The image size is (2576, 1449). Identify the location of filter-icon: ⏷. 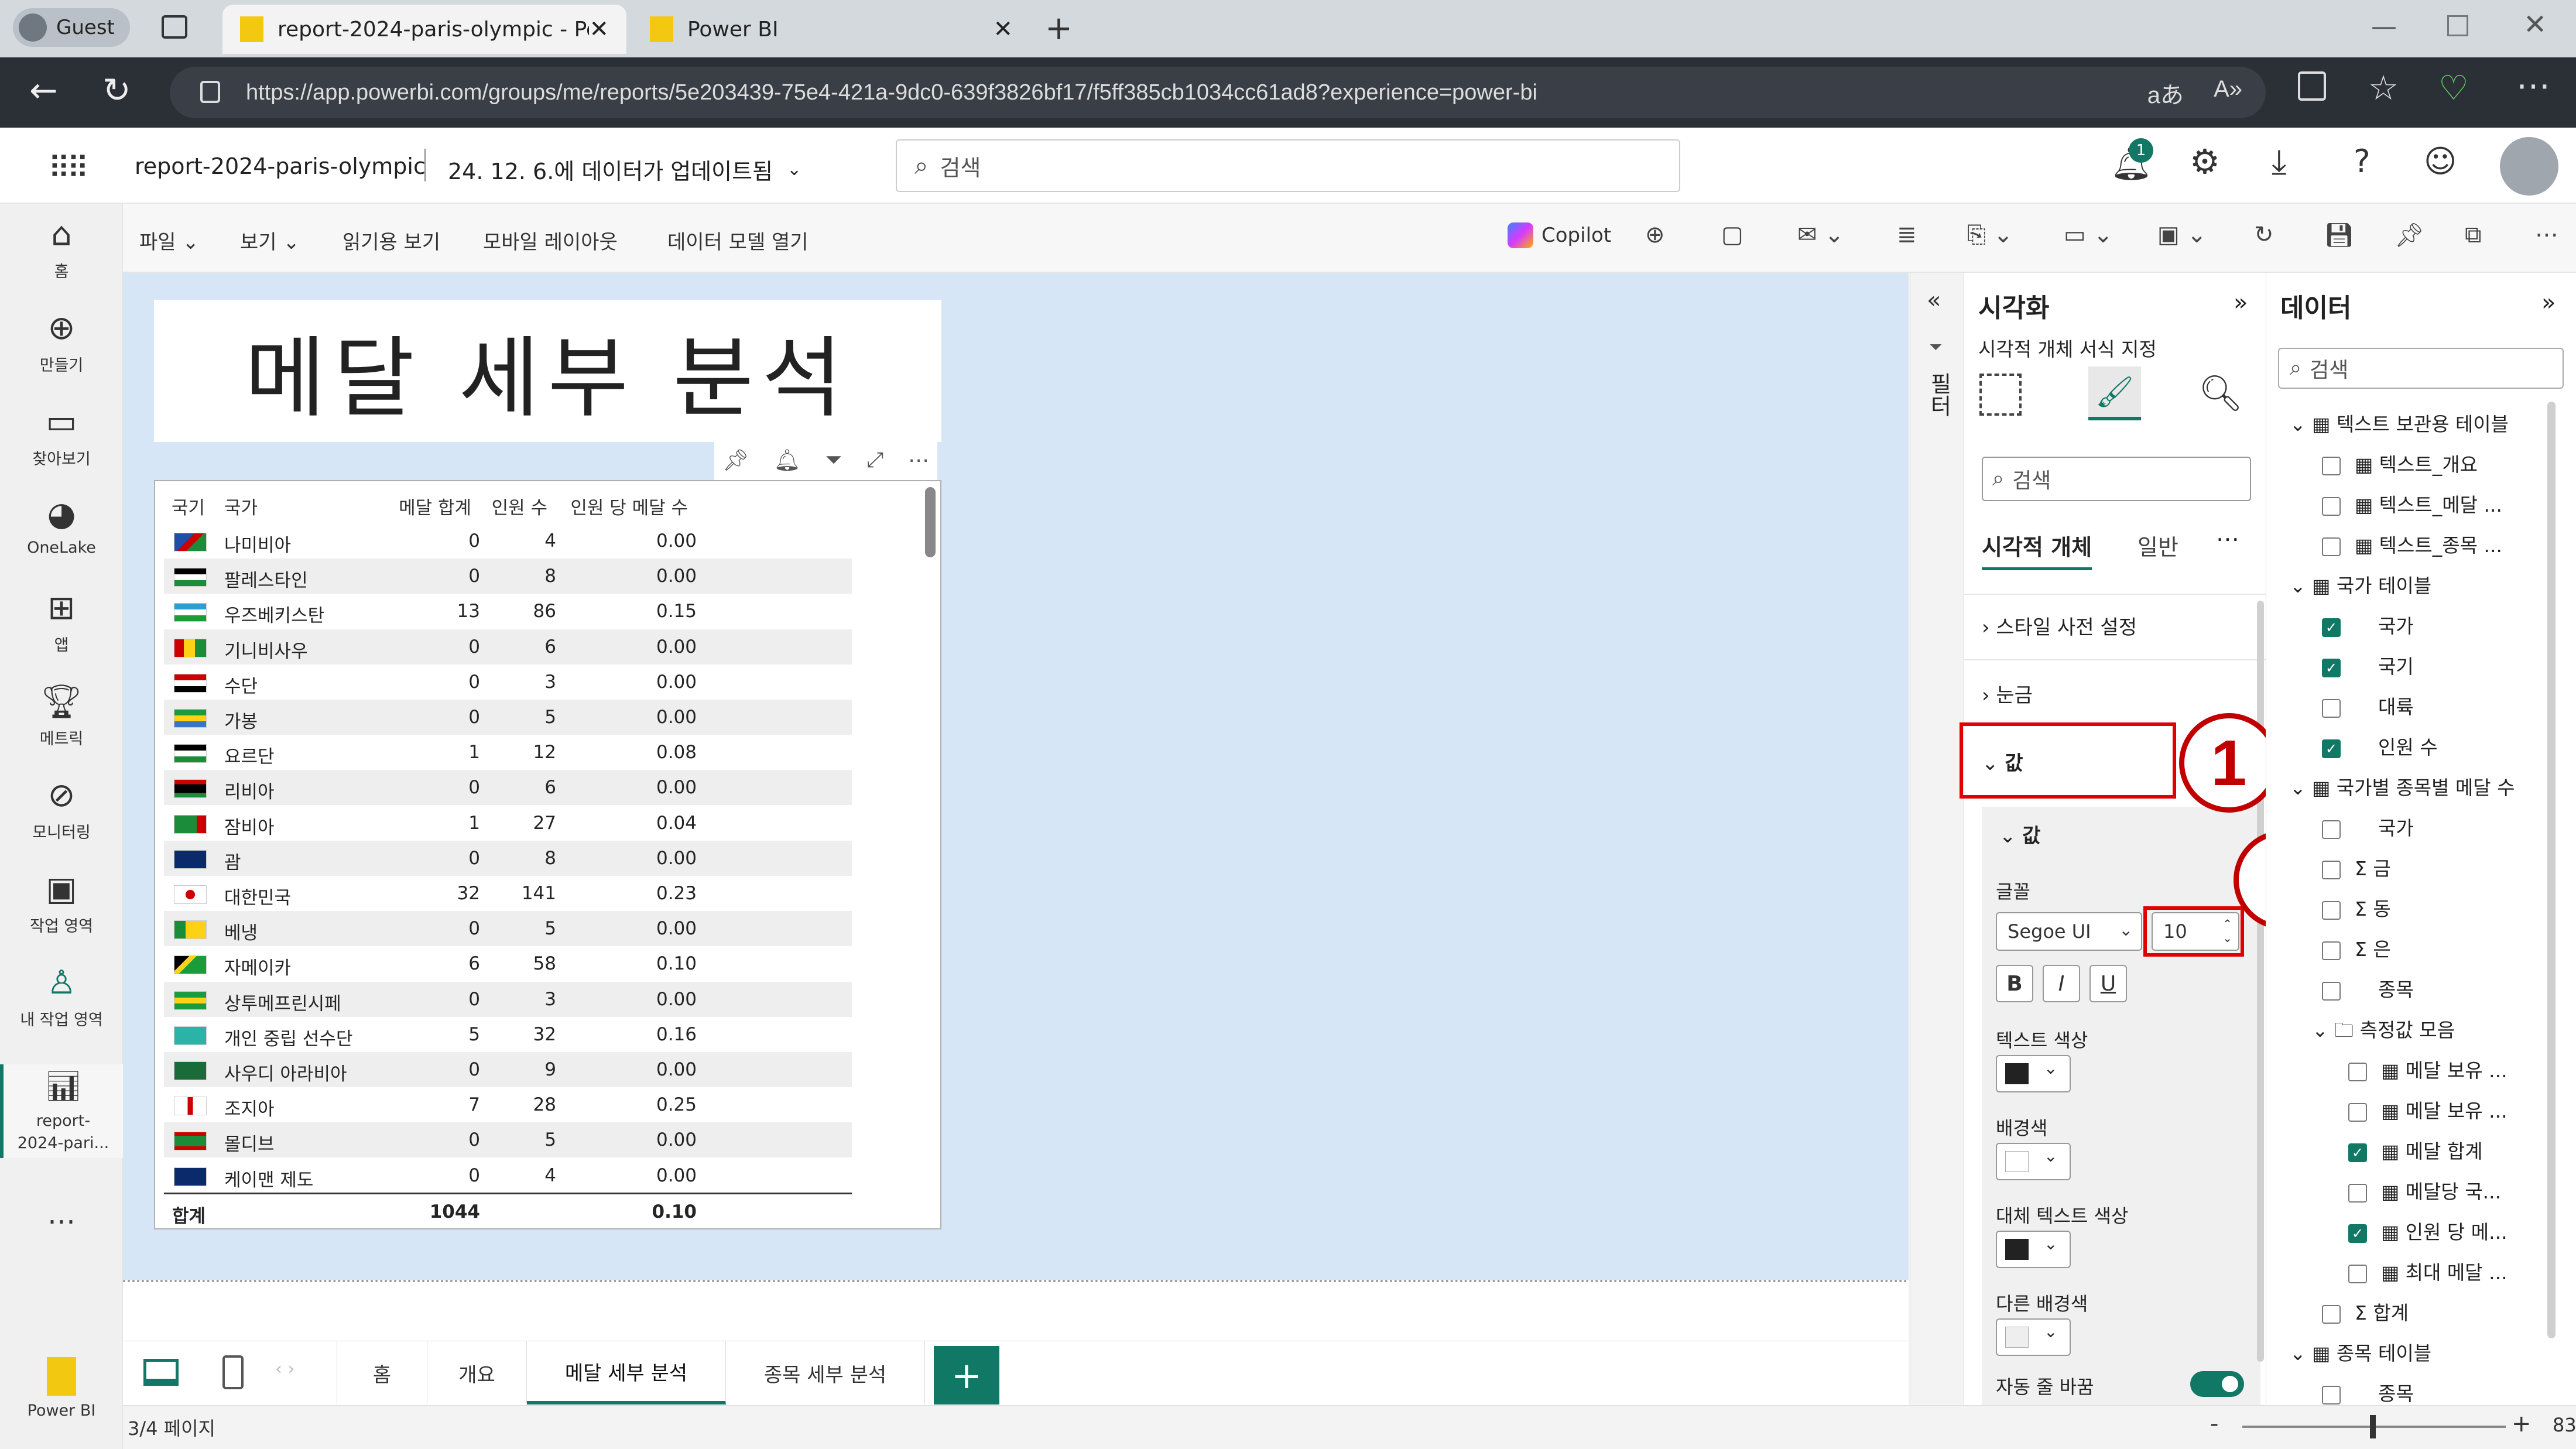
(833, 460).